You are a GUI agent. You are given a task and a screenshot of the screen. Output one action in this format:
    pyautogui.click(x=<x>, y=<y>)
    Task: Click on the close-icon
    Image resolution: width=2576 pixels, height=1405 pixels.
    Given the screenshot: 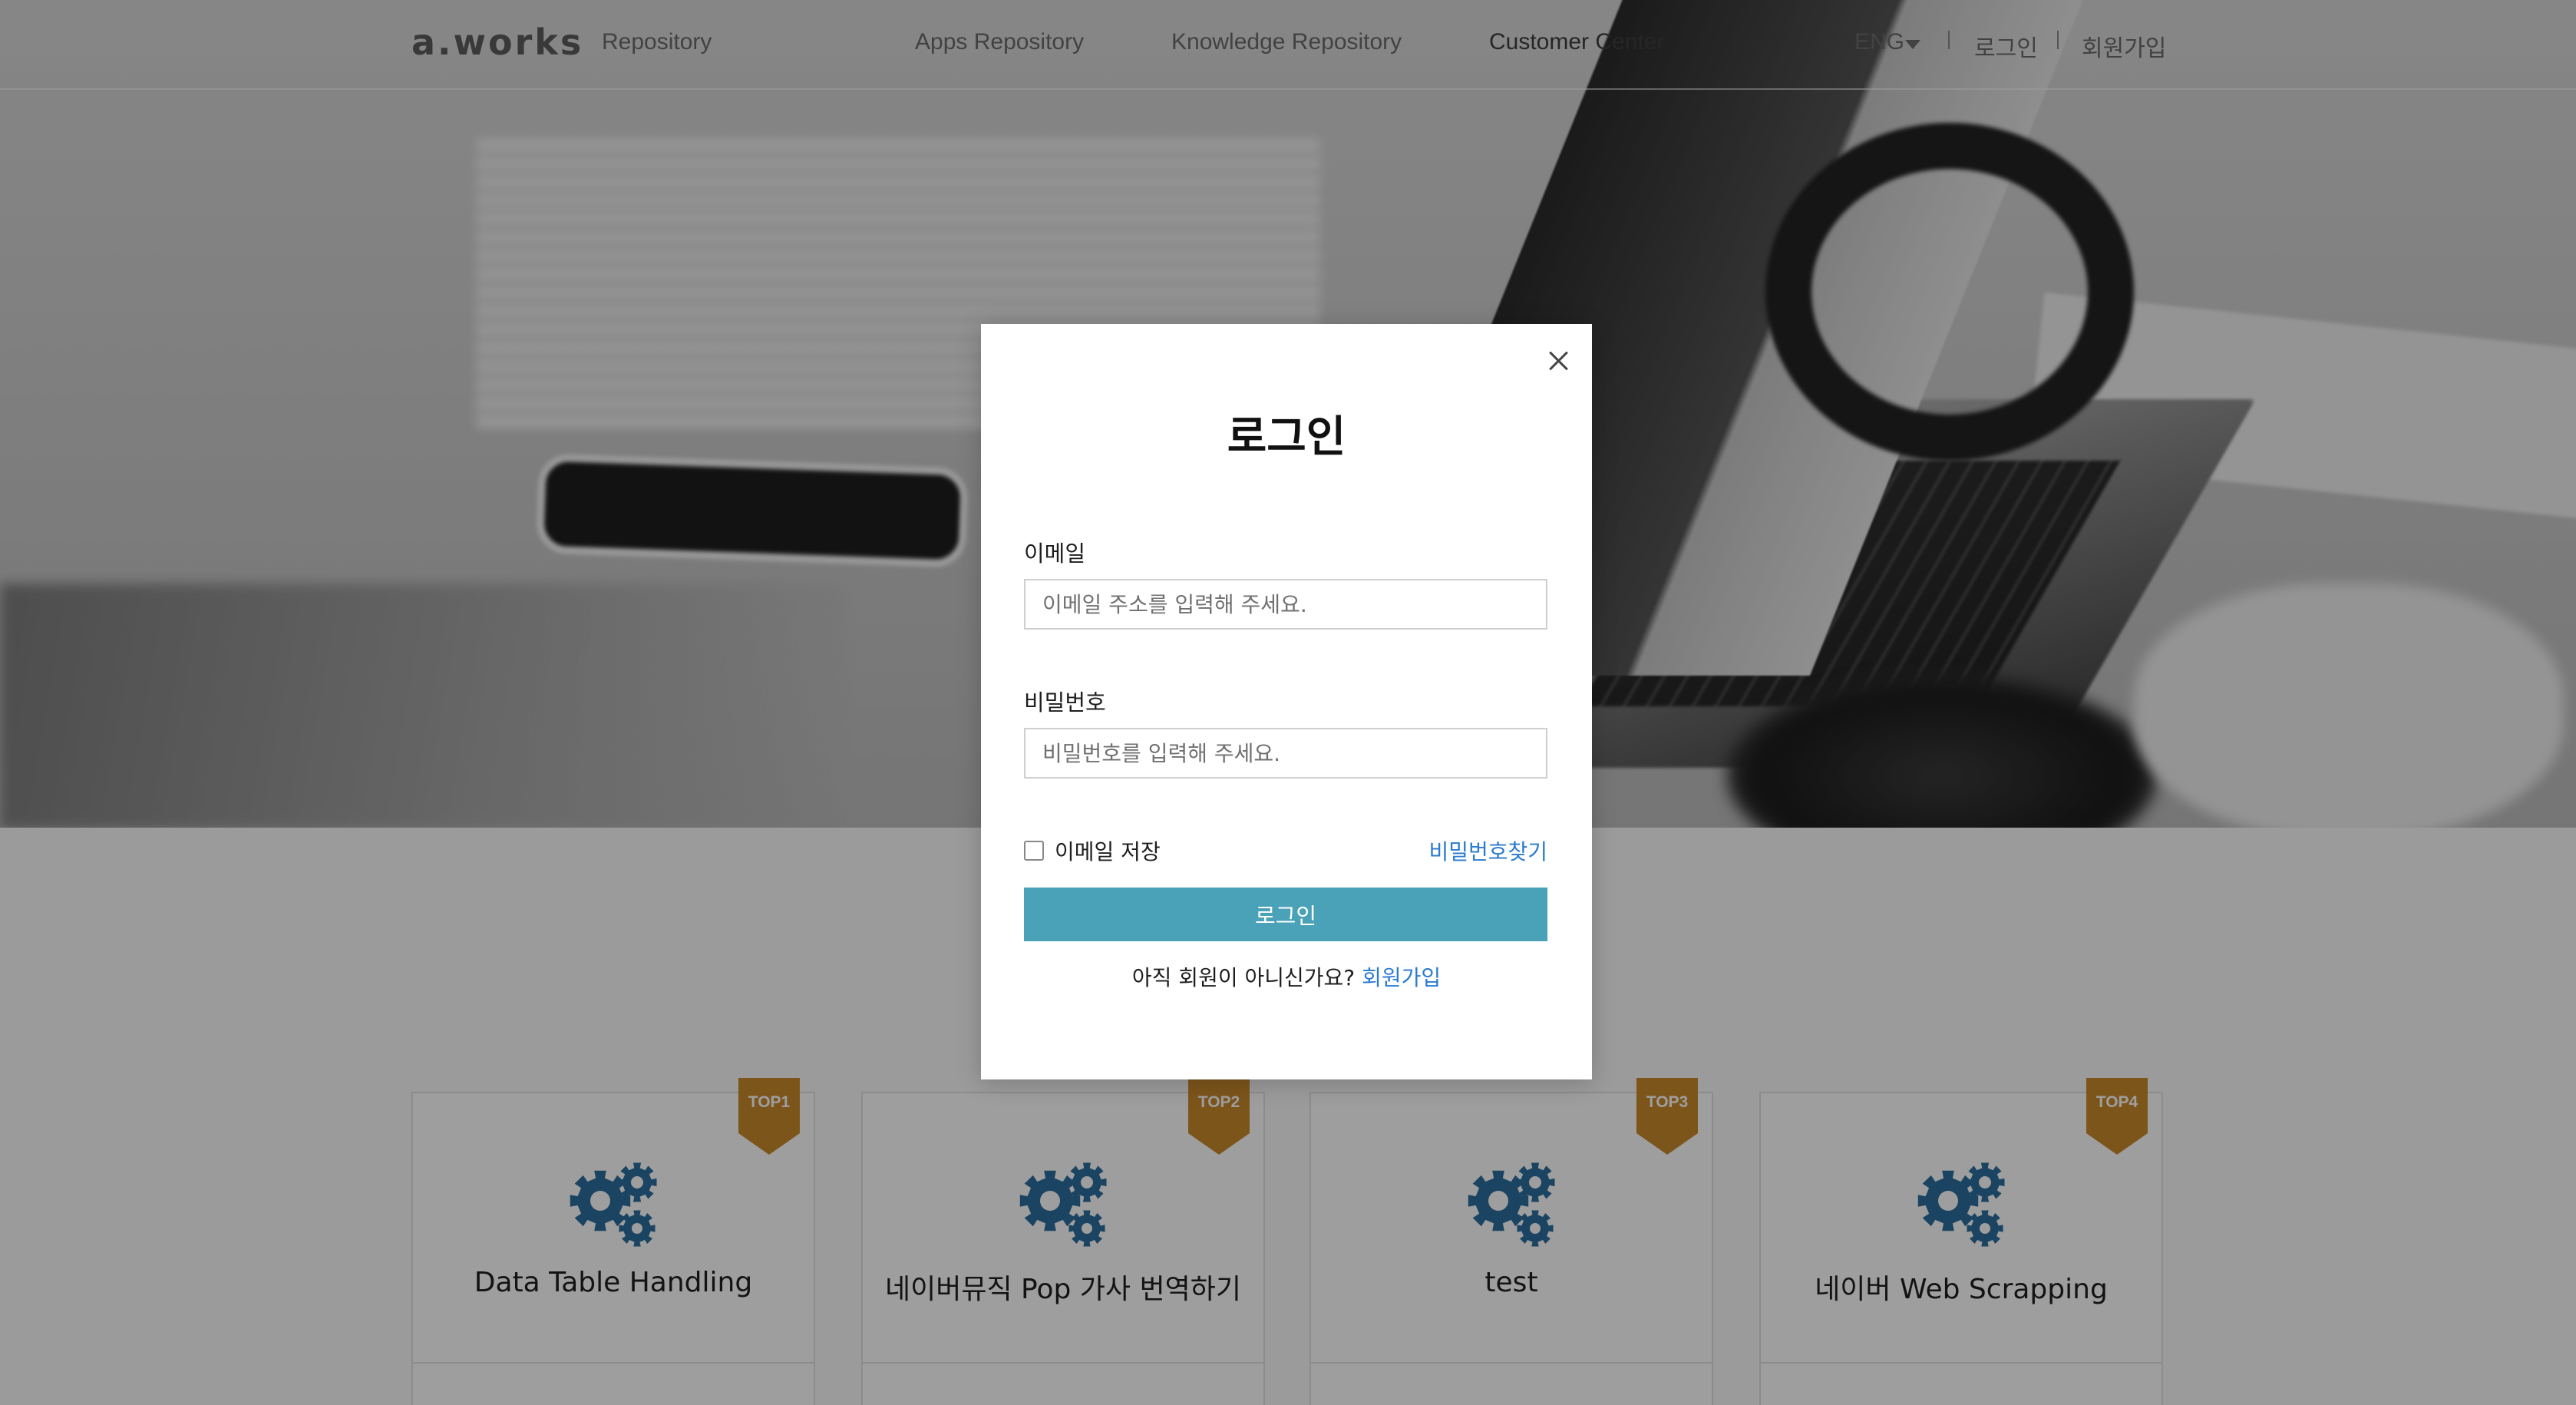 What is the action you would take?
    pyautogui.click(x=1558, y=360)
    